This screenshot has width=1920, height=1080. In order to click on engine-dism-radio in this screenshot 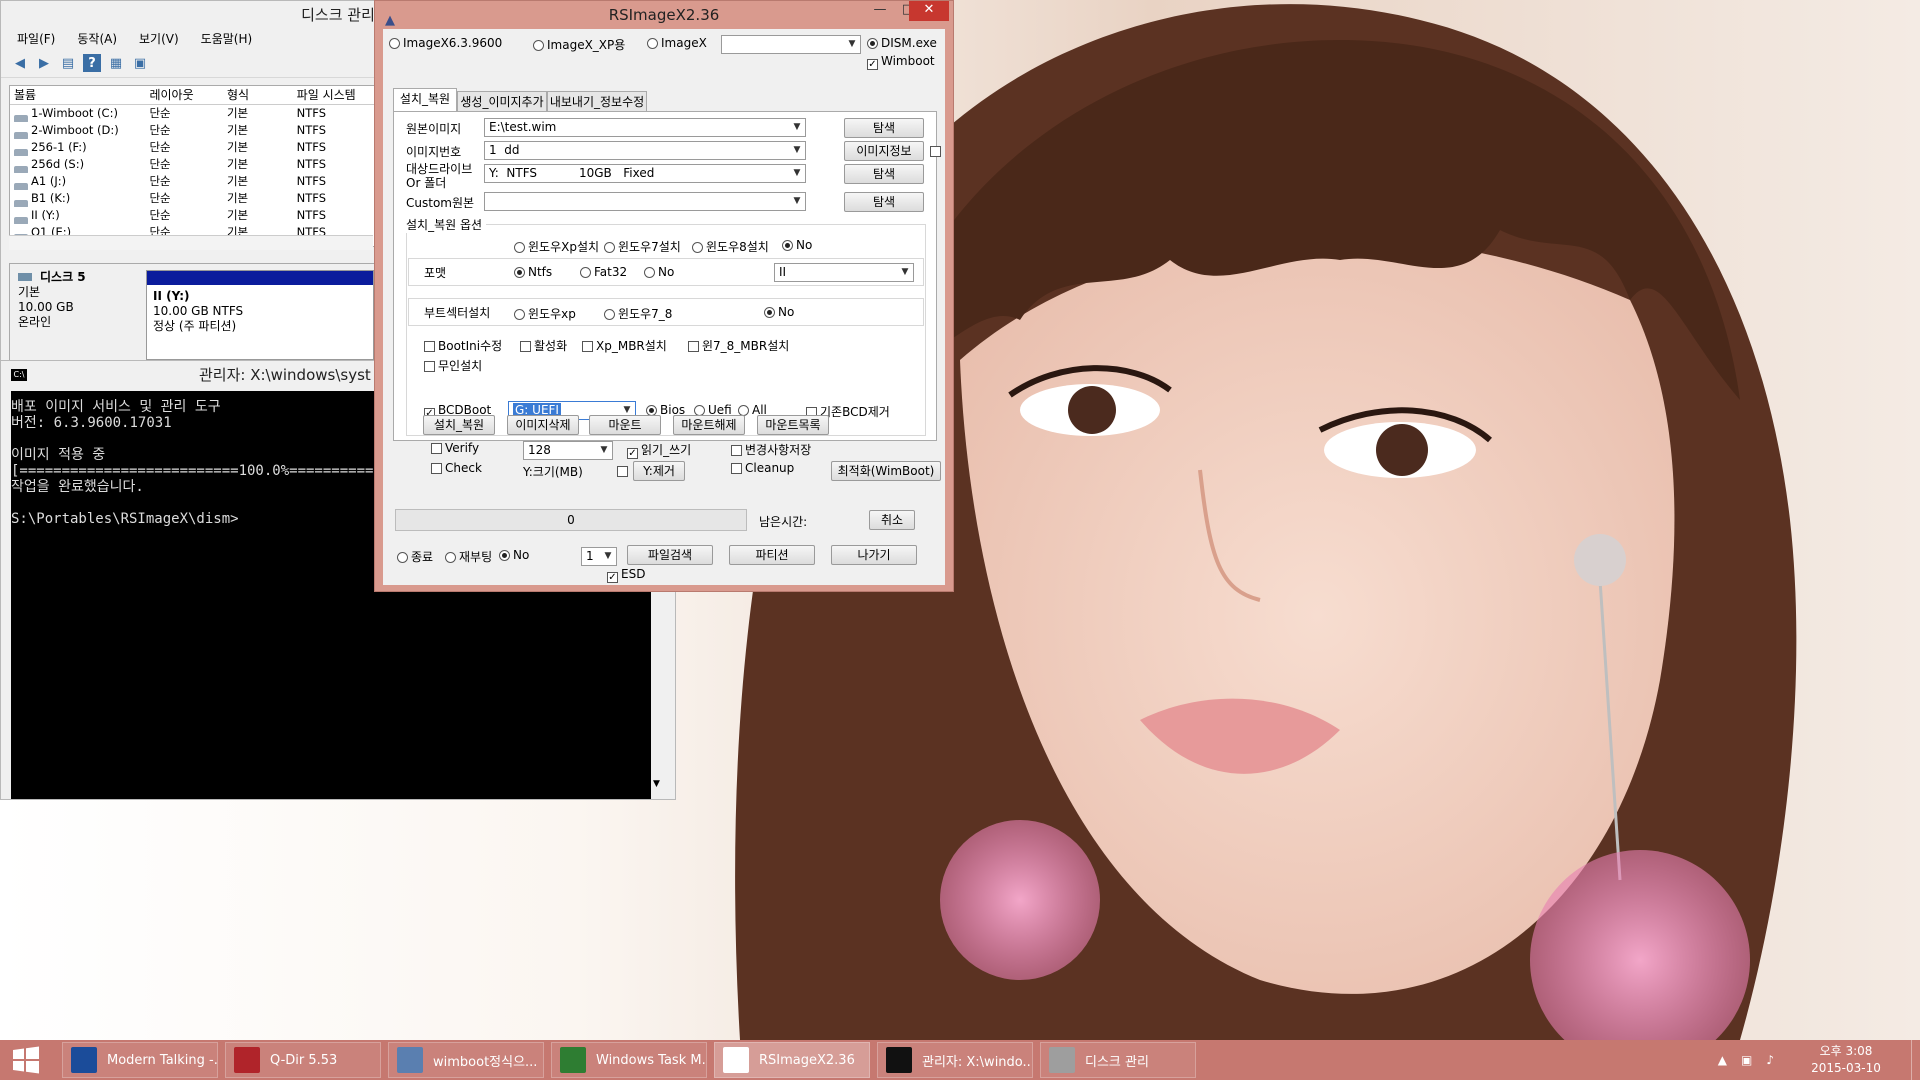, I will do `click(872, 43)`.